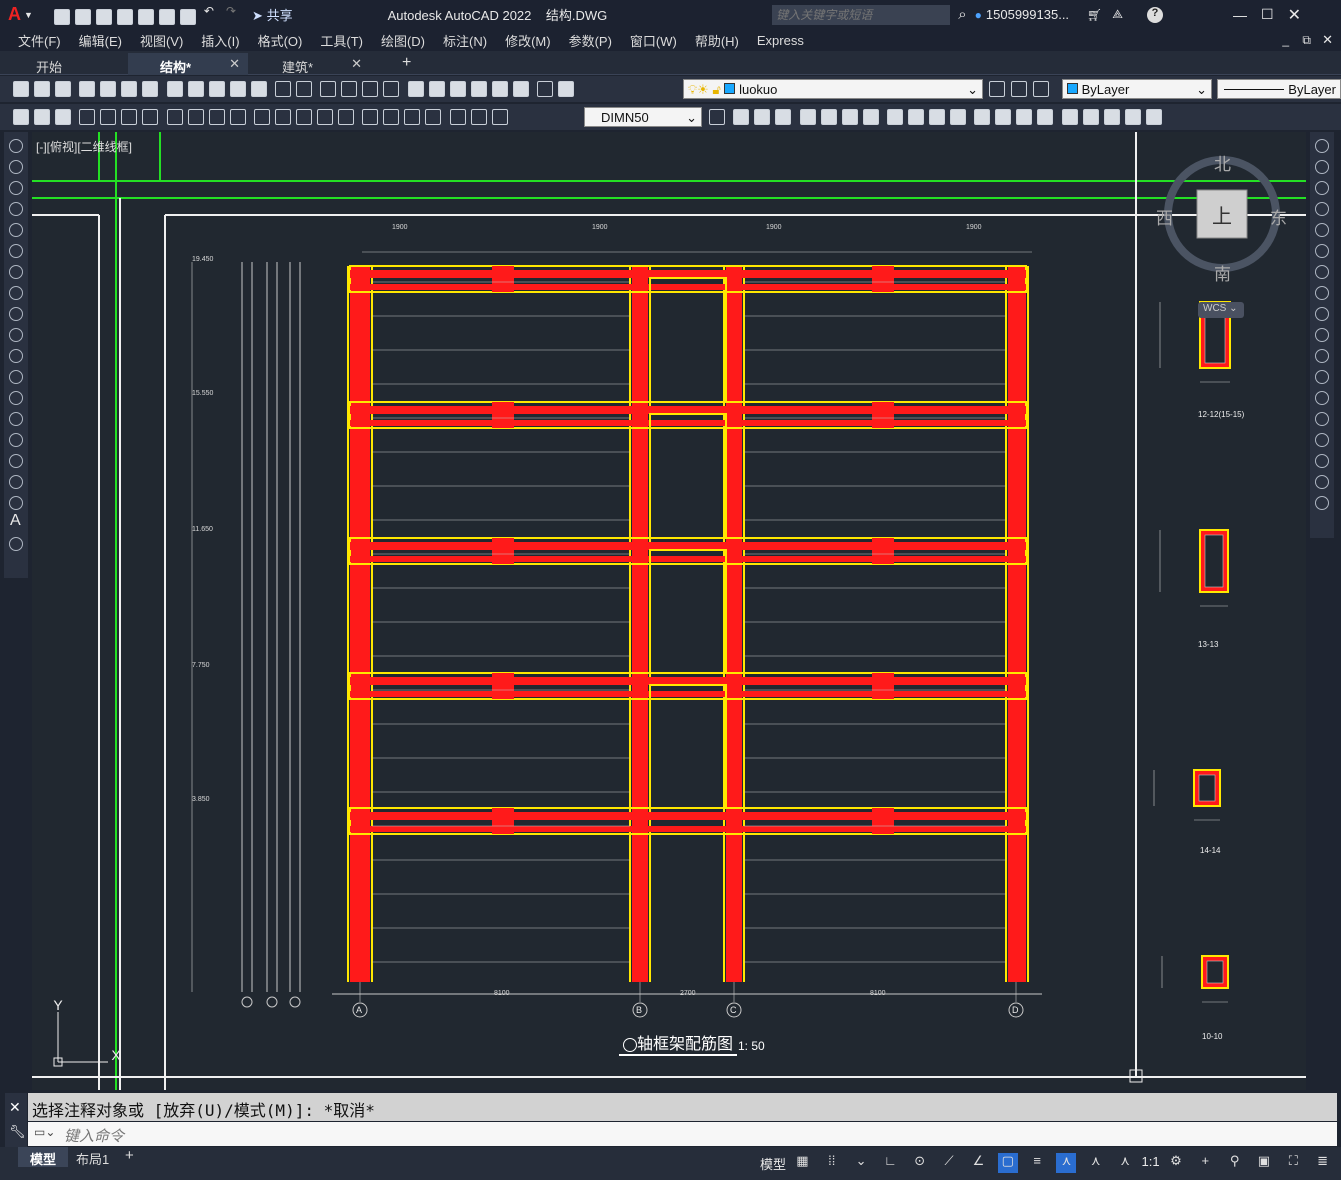  I want to click on insert-block-icon, so click(16, 377).